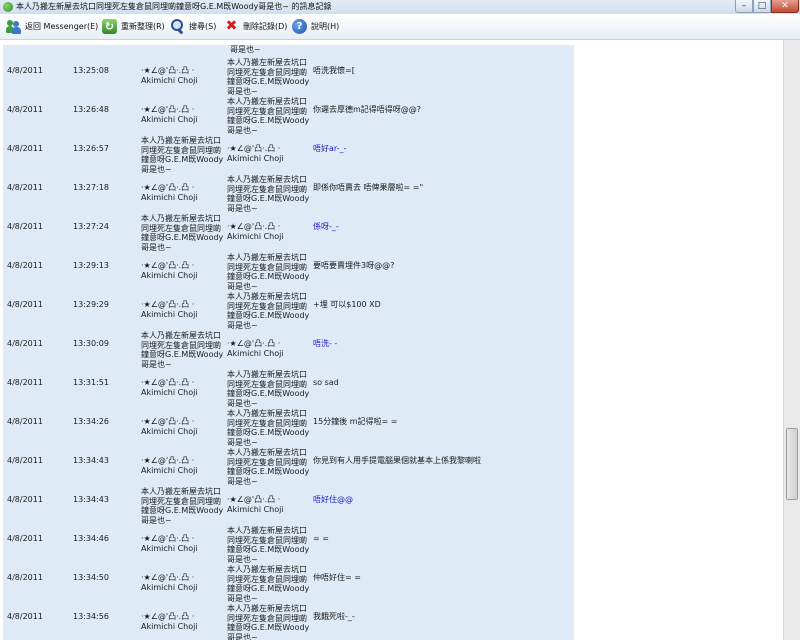 This screenshot has width=800, height=640. I want to click on help-button: ? 說明(H), so click(315, 26).